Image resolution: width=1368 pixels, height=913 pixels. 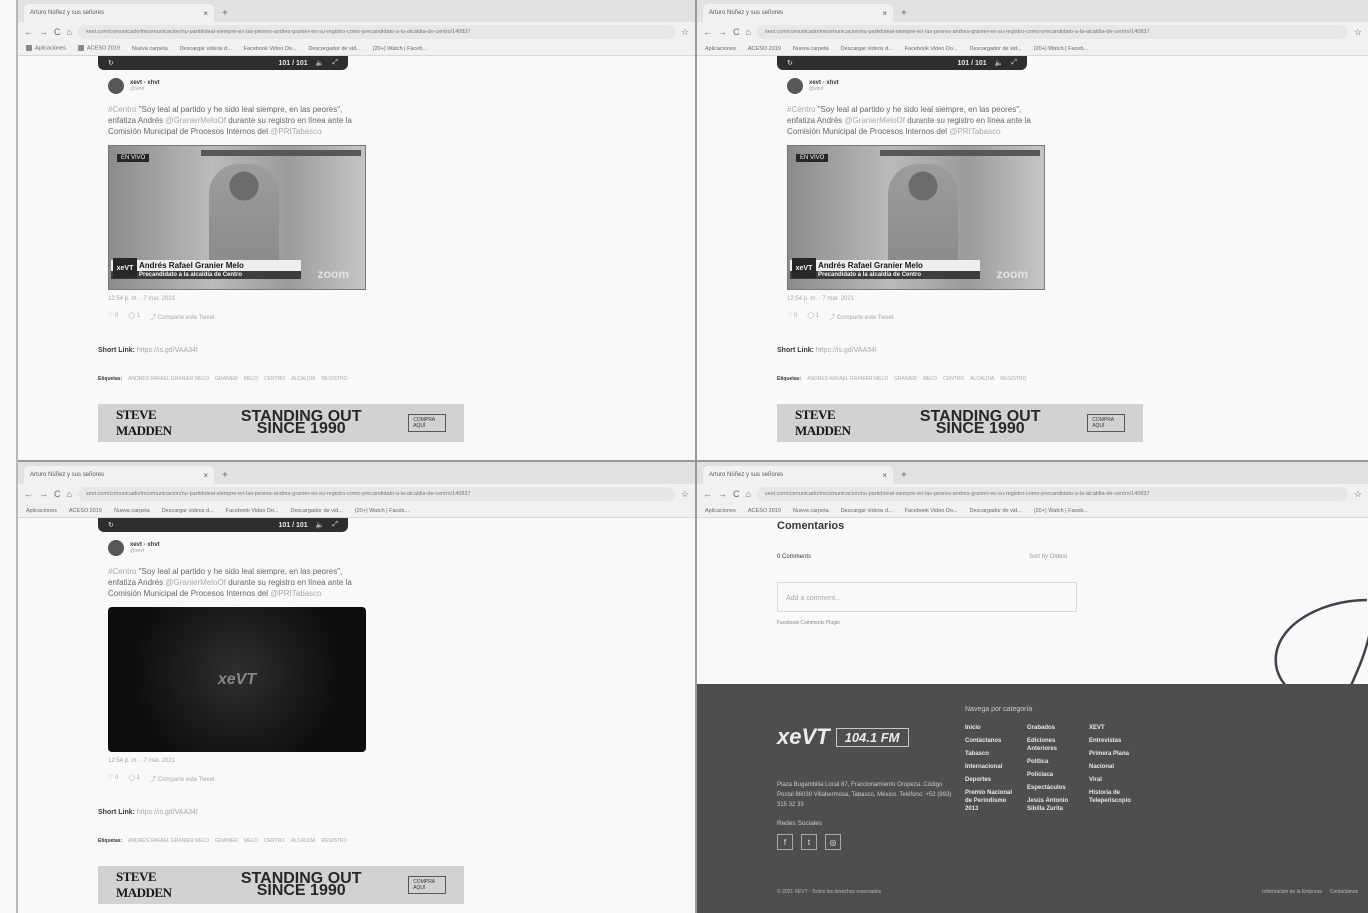 What do you see at coordinates (427, 885) in the screenshot?
I see `ad-cta-button: COMPRA AQUÍ` at bounding box center [427, 885].